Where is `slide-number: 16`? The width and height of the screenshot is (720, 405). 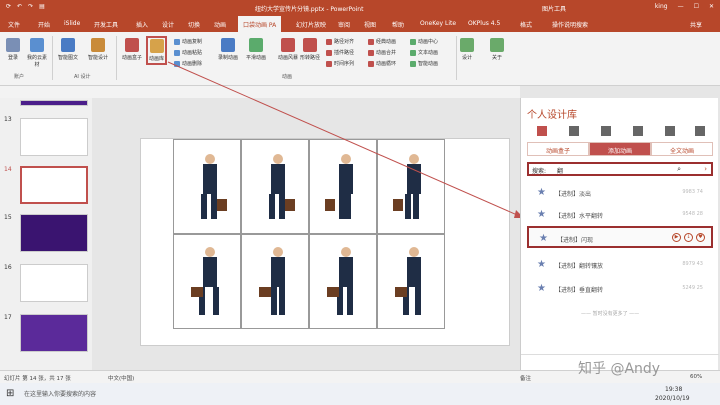
slide-number: 16 is located at coordinates (8, 267).